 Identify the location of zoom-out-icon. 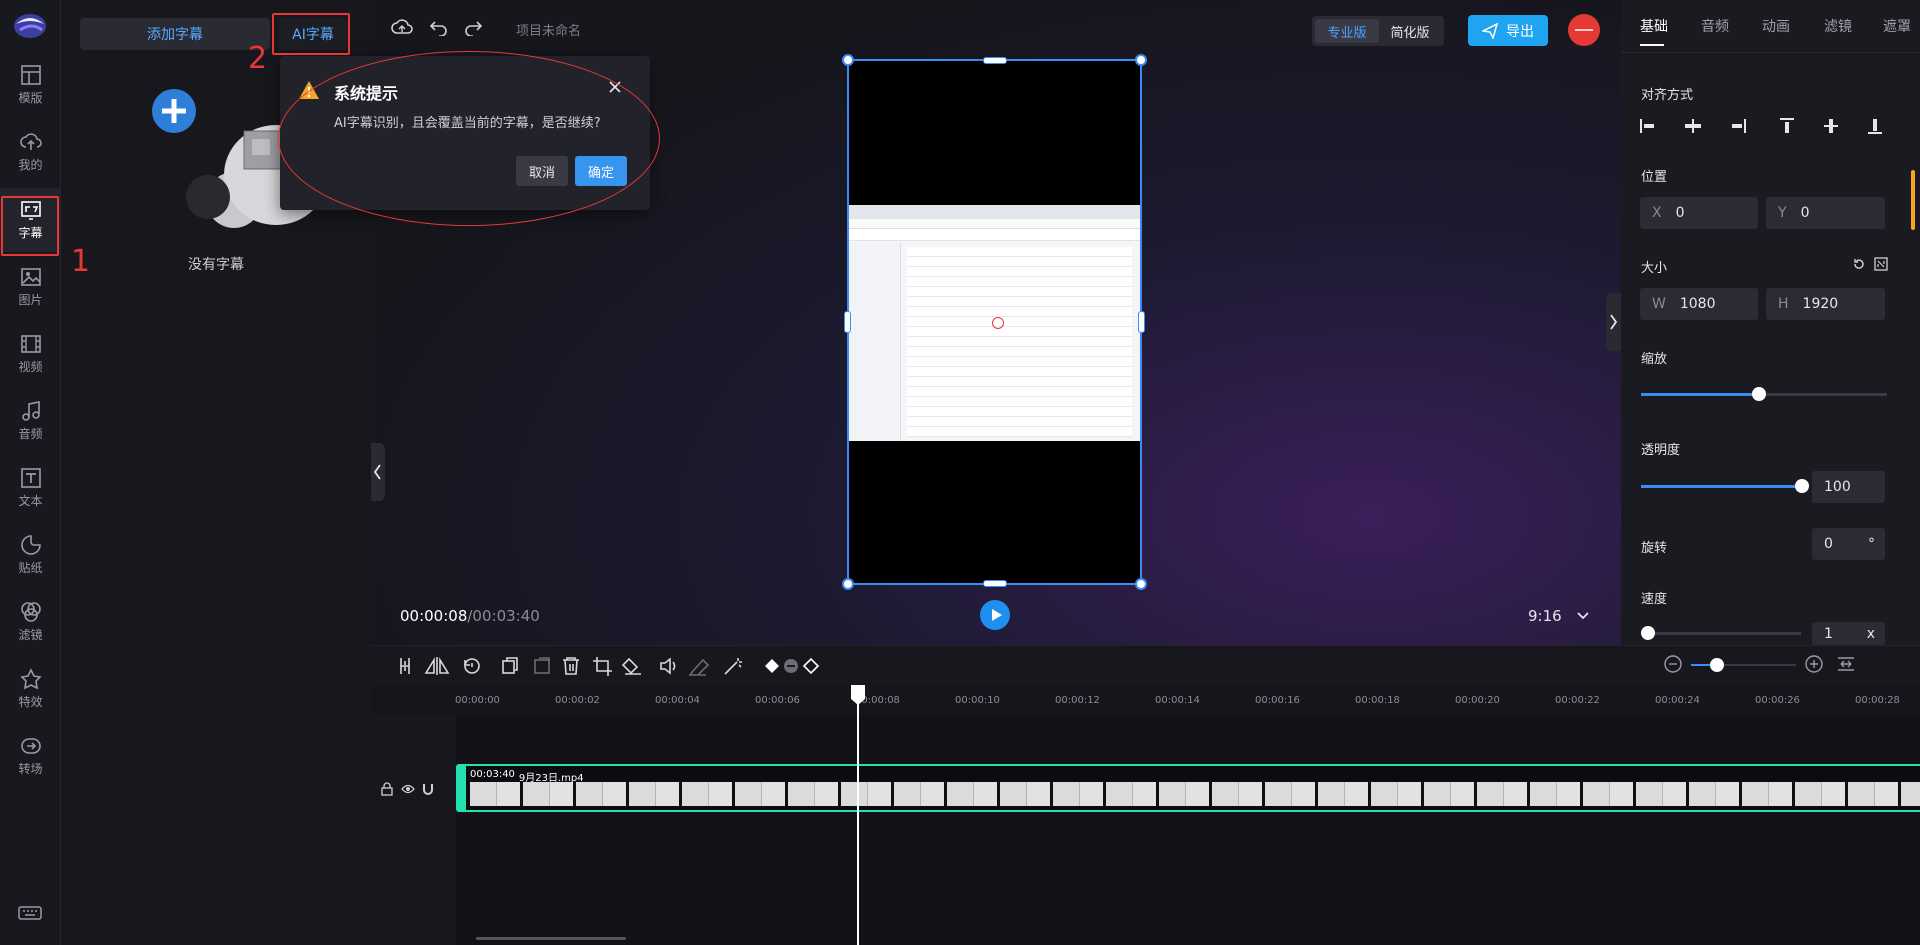
(1673, 664).